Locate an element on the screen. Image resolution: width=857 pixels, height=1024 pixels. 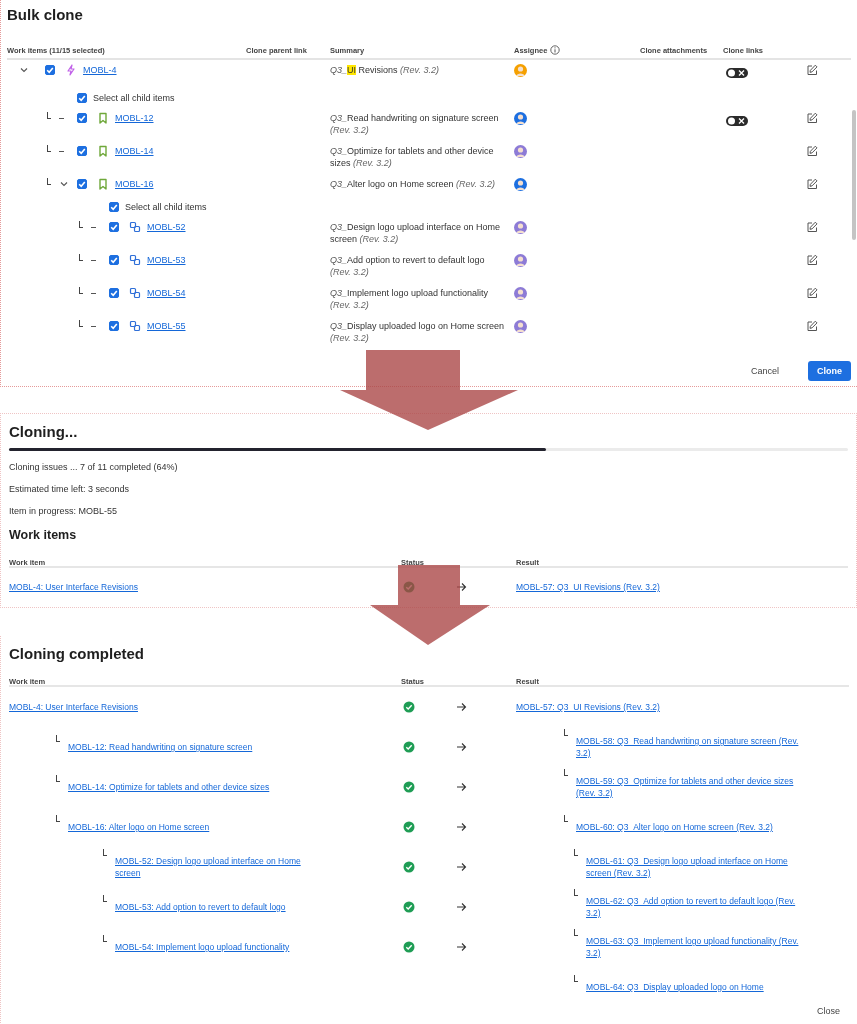
work-item-link: MOBL-12: Read handwriting on signature screen is located at coordinates (160, 747).